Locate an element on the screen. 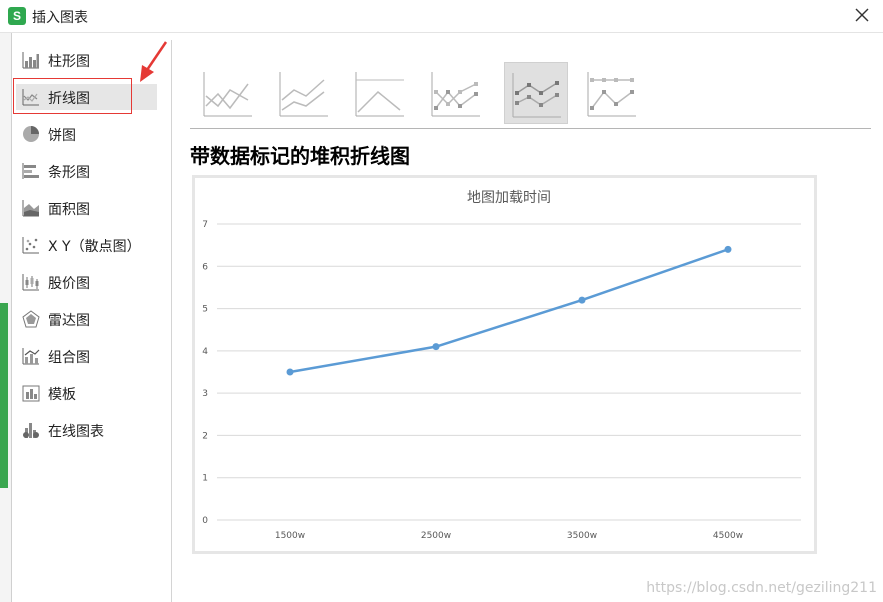  sidebar-item-label: 饼图 is located at coordinates (62, 136).